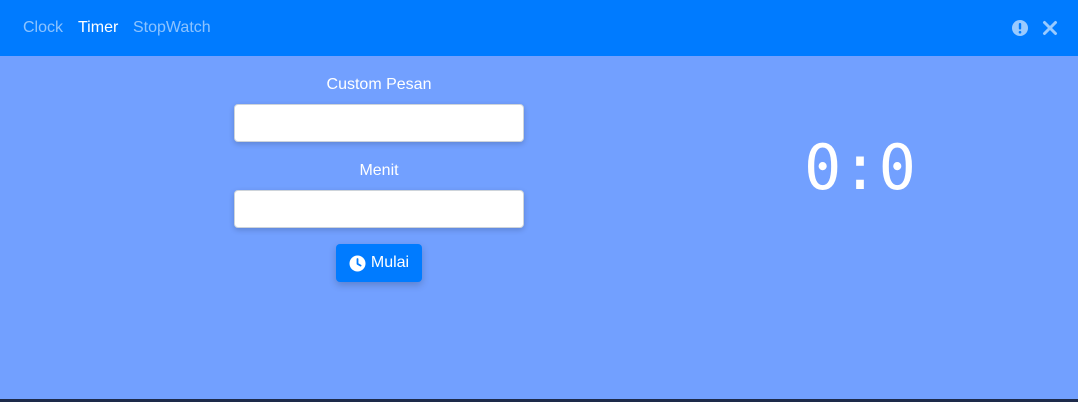 The image size is (1078, 402). What do you see at coordinates (379, 123) in the screenshot?
I see `message-input` at bounding box center [379, 123].